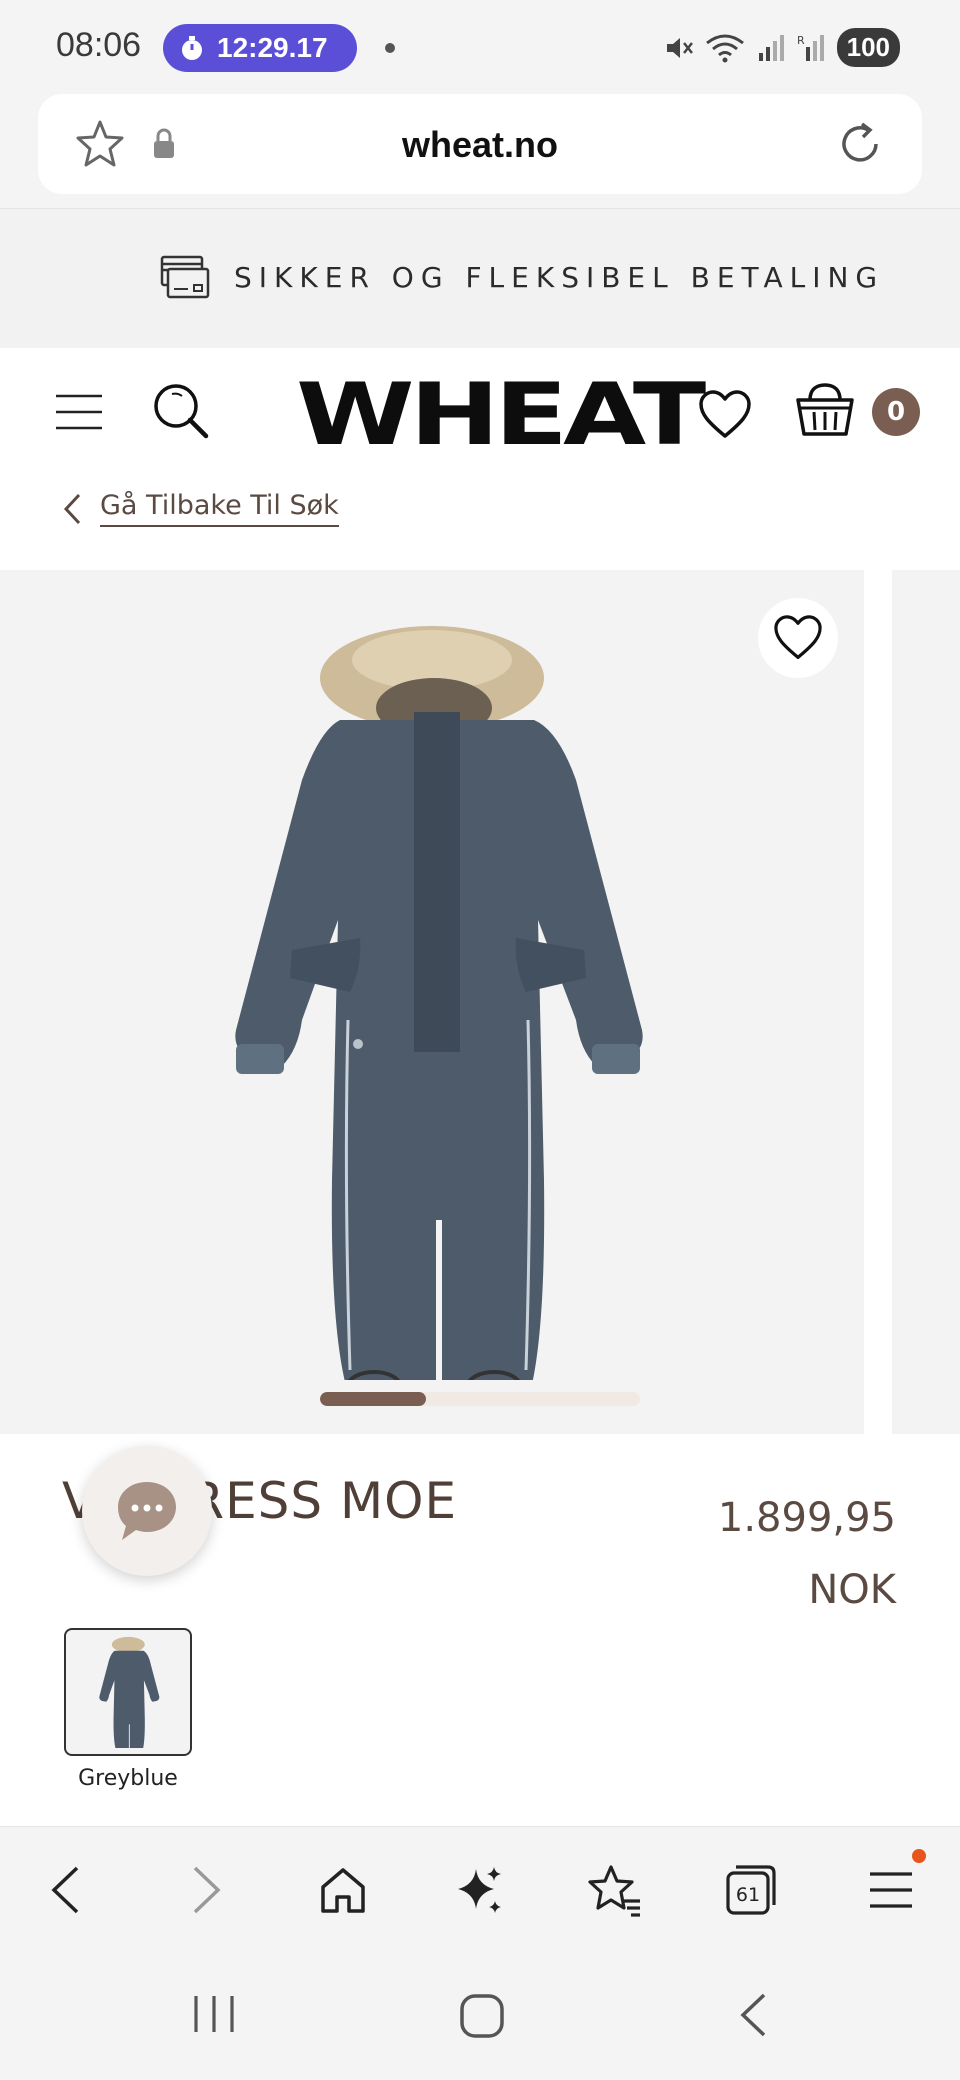 This screenshot has width=960, height=2080. I want to click on swatch-label: Greyblue, so click(128, 1778).